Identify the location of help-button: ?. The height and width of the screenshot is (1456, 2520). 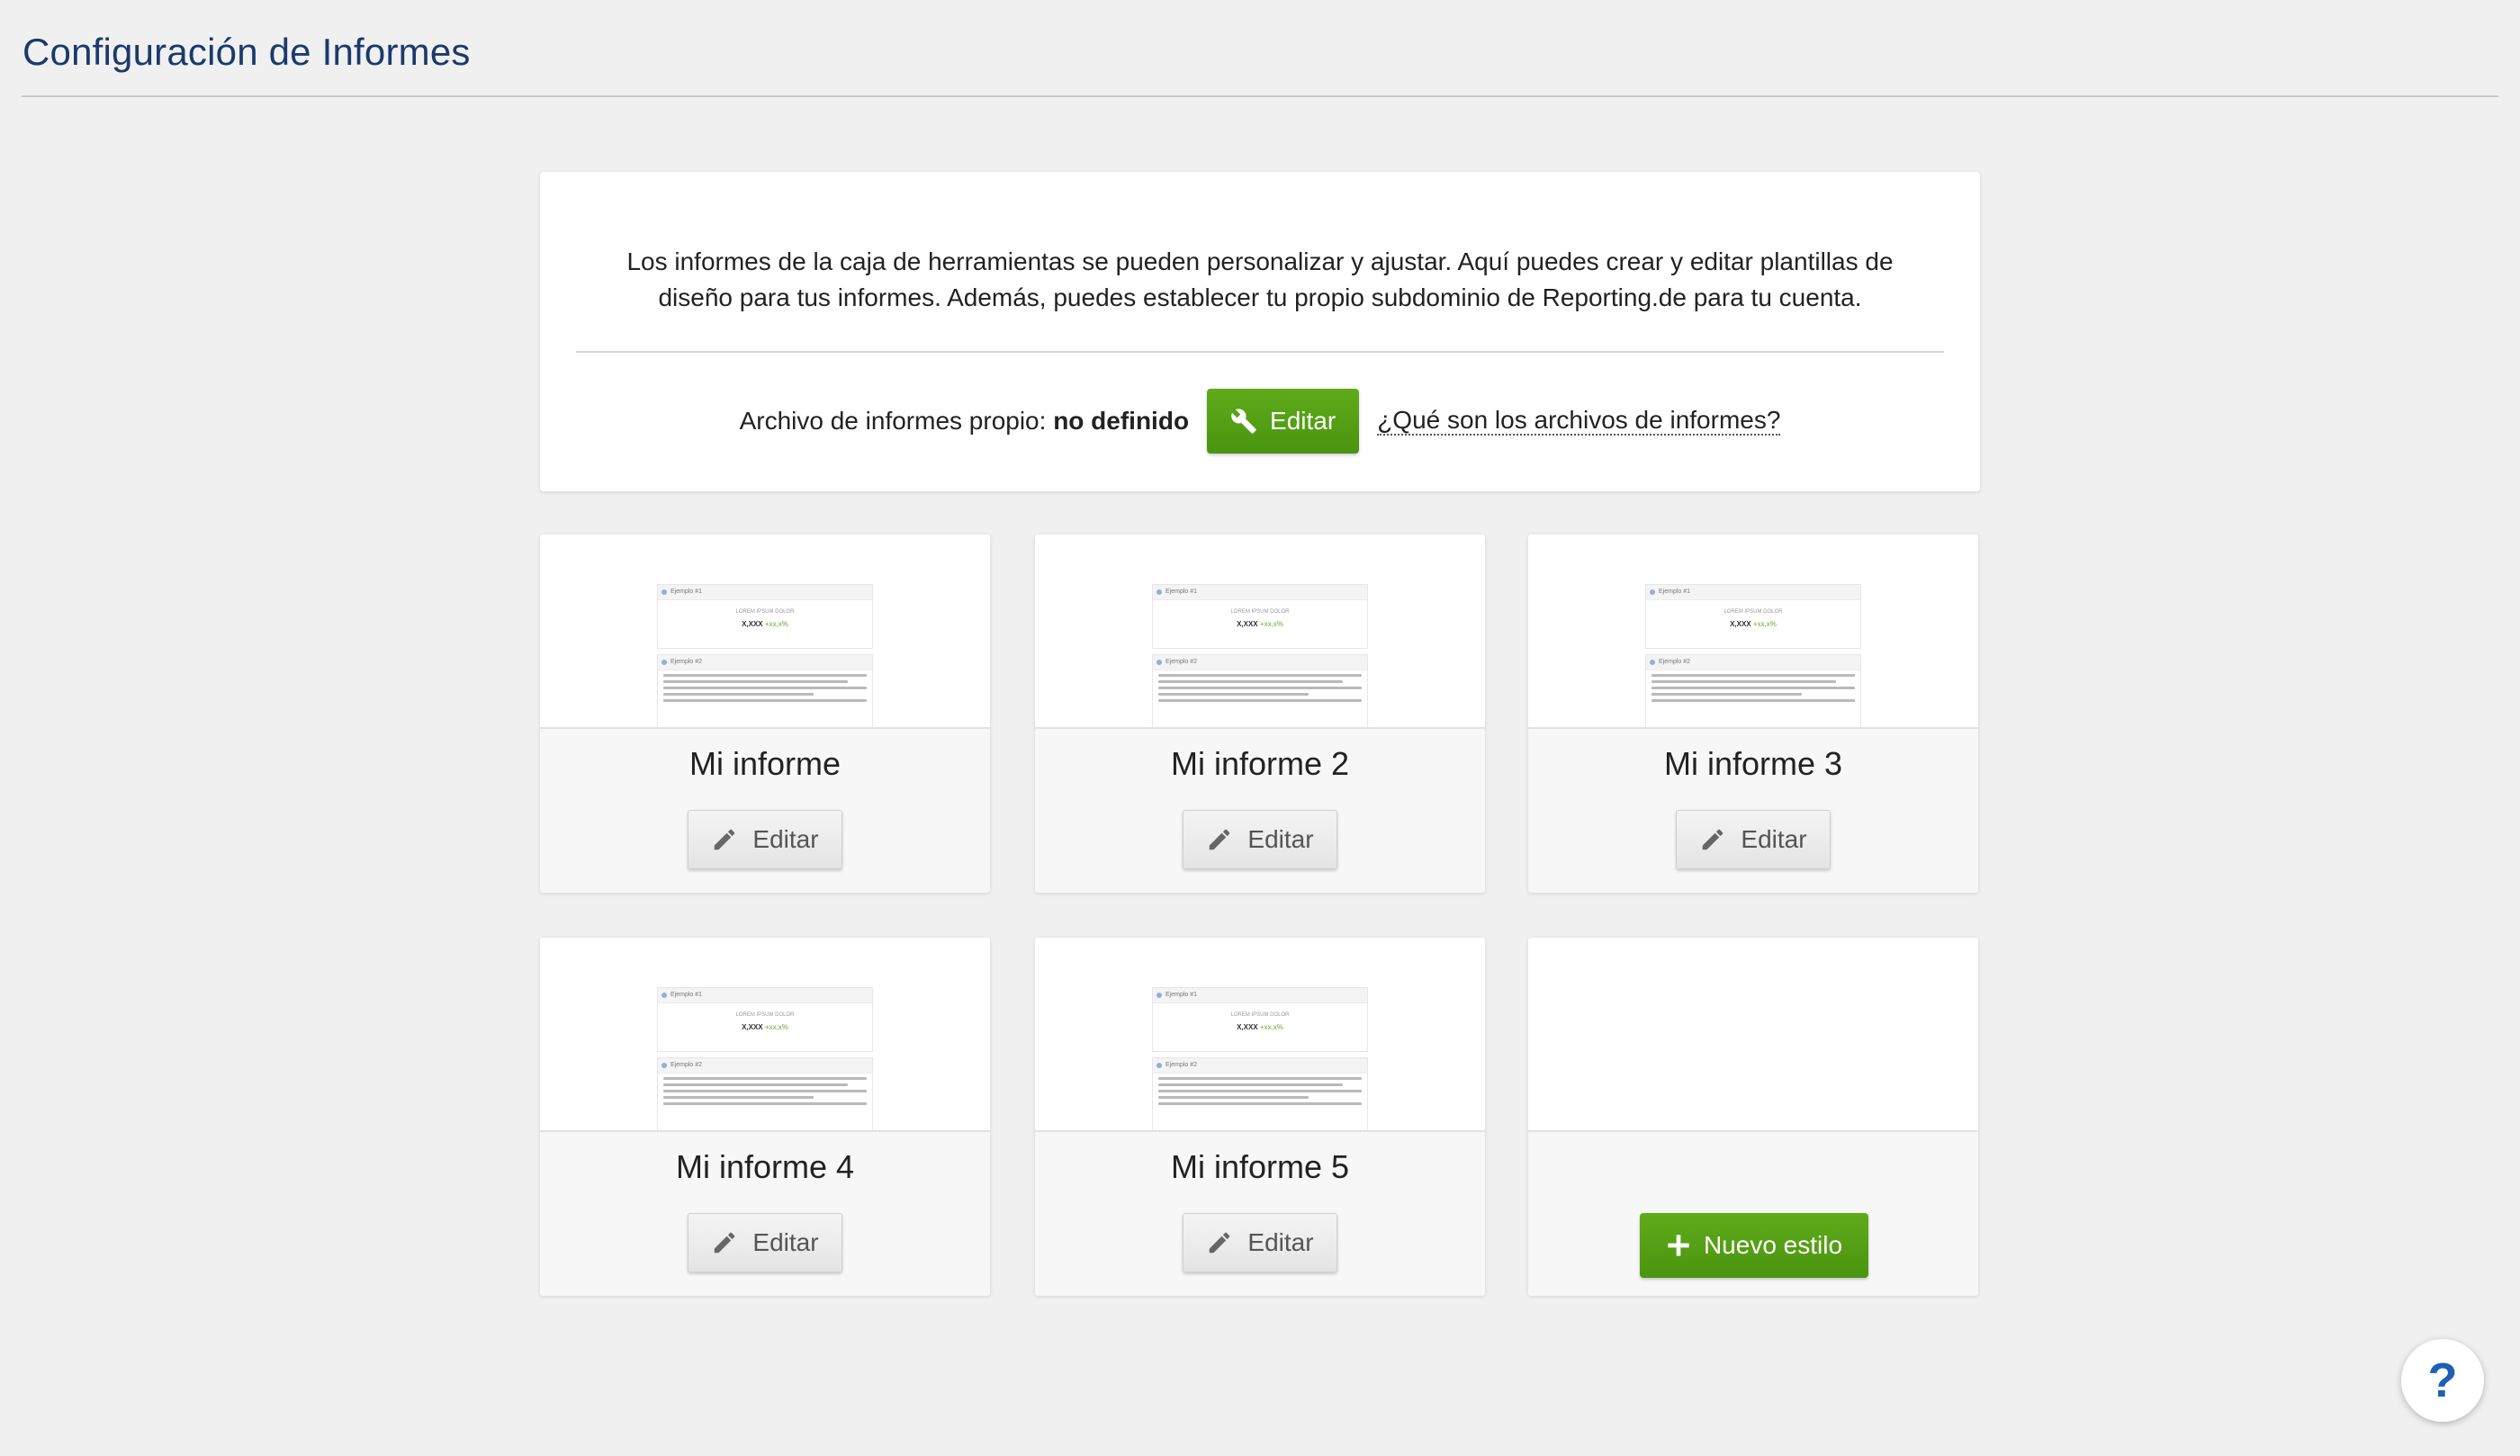
(2443, 1381).